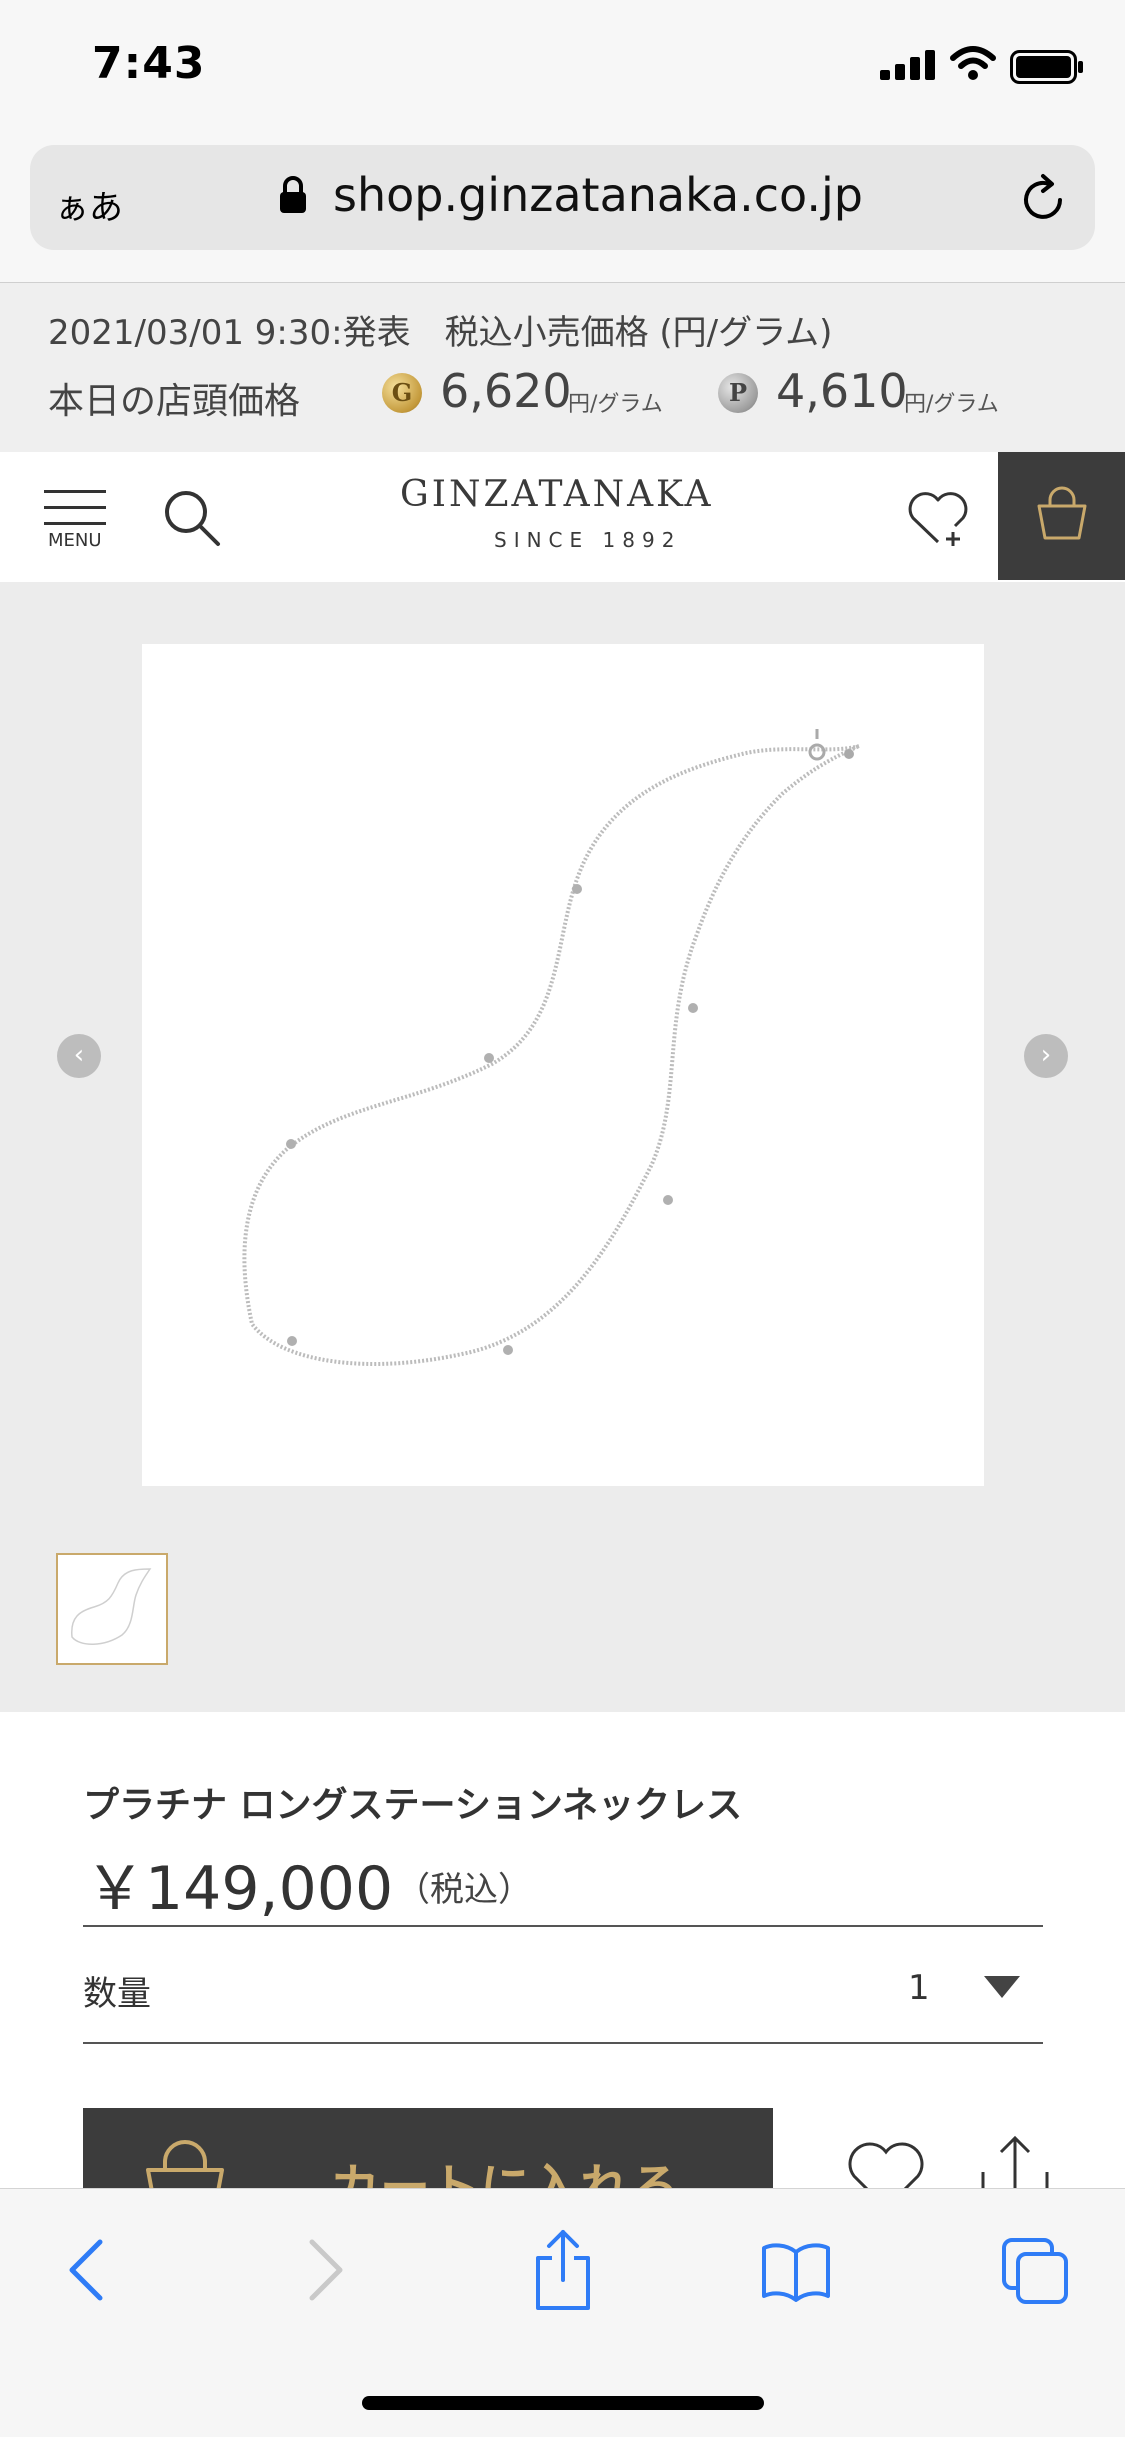  Describe the element at coordinates (598, 195) in the screenshot. I see `url-text: shop.ginzatanaka.co.jp` at that location.